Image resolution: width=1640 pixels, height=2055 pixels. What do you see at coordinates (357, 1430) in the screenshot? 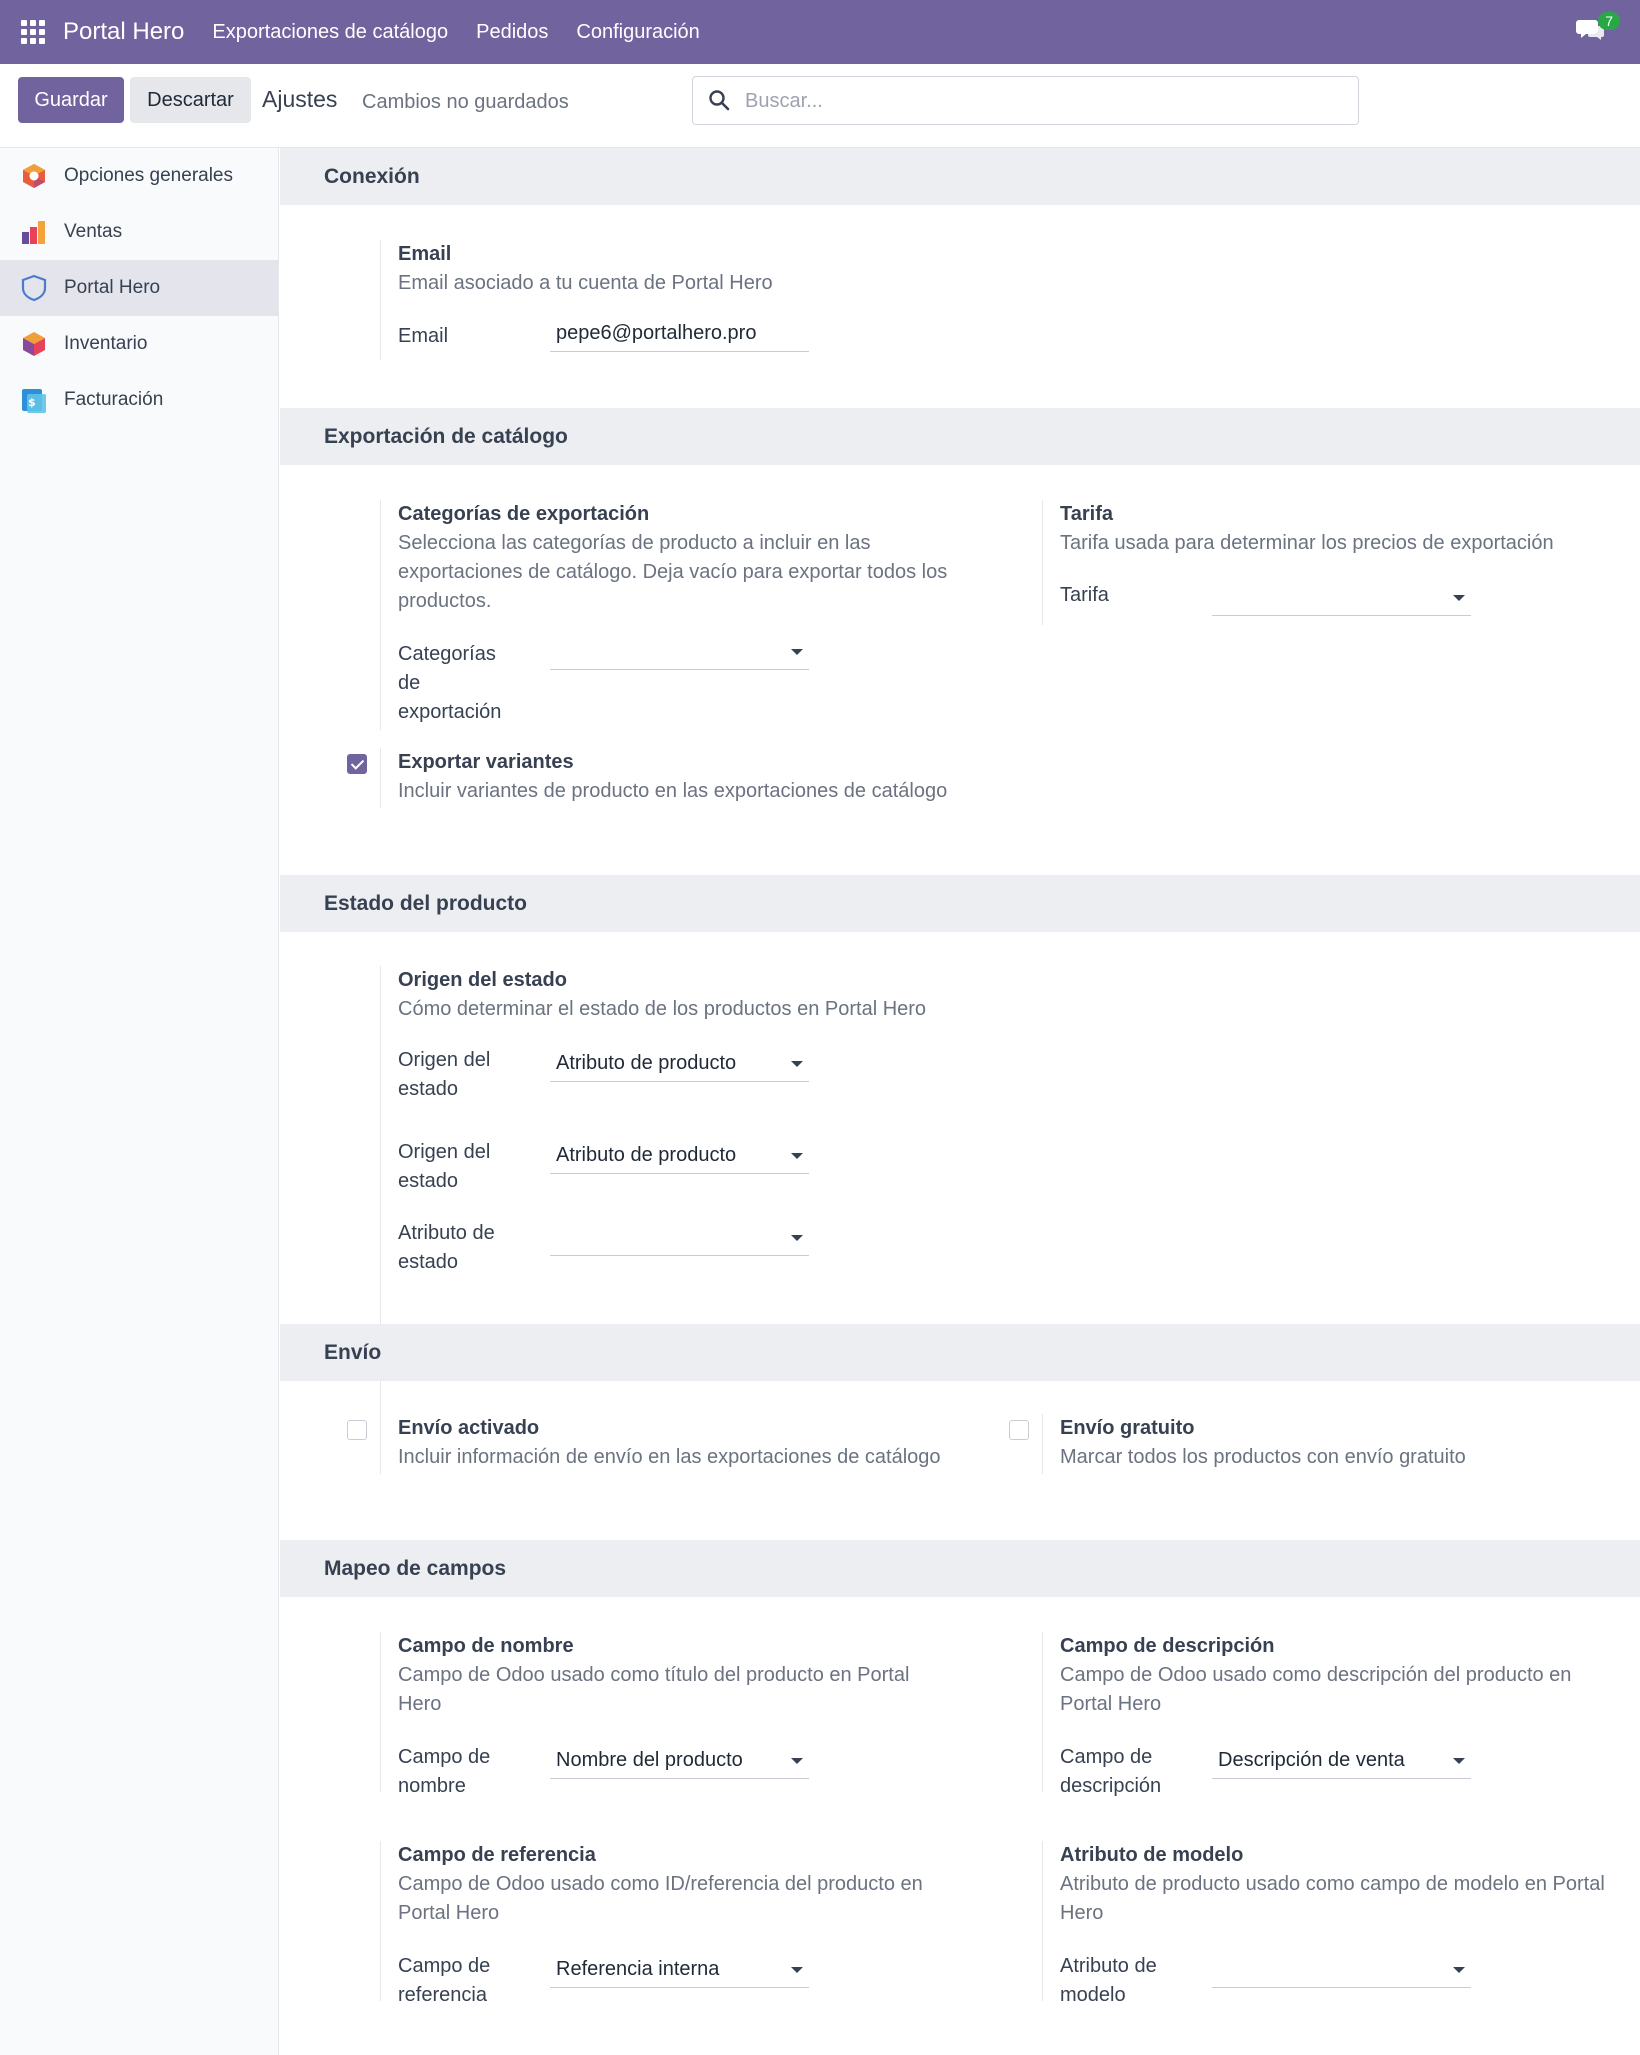
I see `shipping-enabled-checkbox` at bounding box center [357, 1430].